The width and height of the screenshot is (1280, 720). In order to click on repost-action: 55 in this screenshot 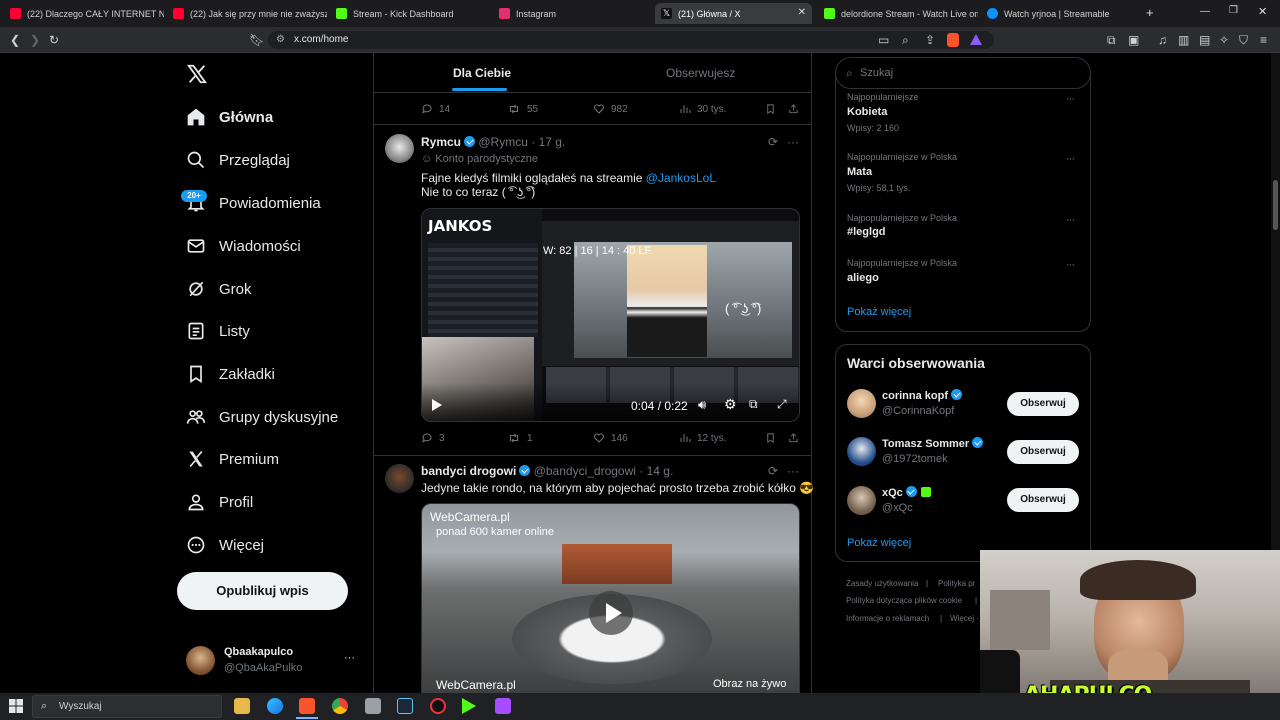, I will do `click(522, 109)`.